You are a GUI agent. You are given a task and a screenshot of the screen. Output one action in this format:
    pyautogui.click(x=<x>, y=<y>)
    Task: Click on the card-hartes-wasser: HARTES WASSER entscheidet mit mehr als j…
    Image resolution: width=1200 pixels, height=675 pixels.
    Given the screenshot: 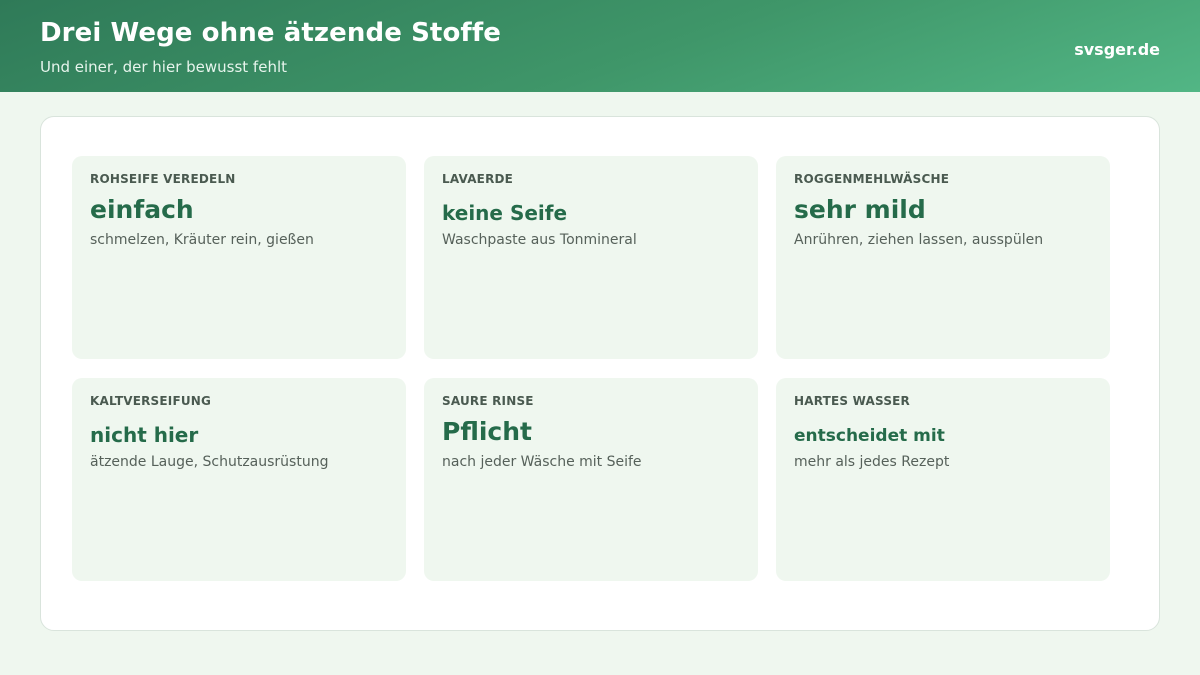 What is the action you would take?
    pyautogui.click(x=943, y=479)
    